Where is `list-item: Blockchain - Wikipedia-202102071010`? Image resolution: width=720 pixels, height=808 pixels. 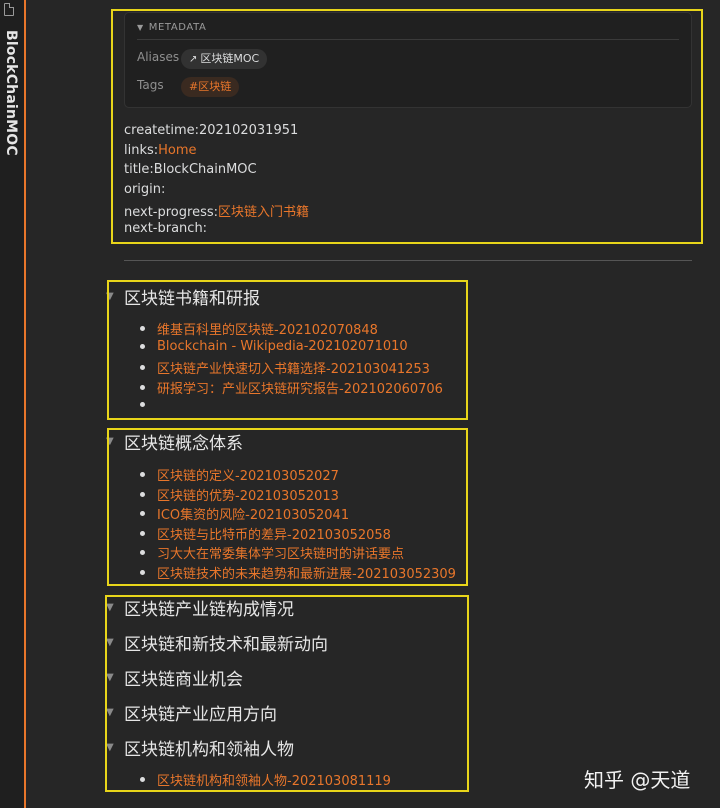
list-item: Blockchain - Wikipedia-202102071010 is located at coordinates (274, 346).